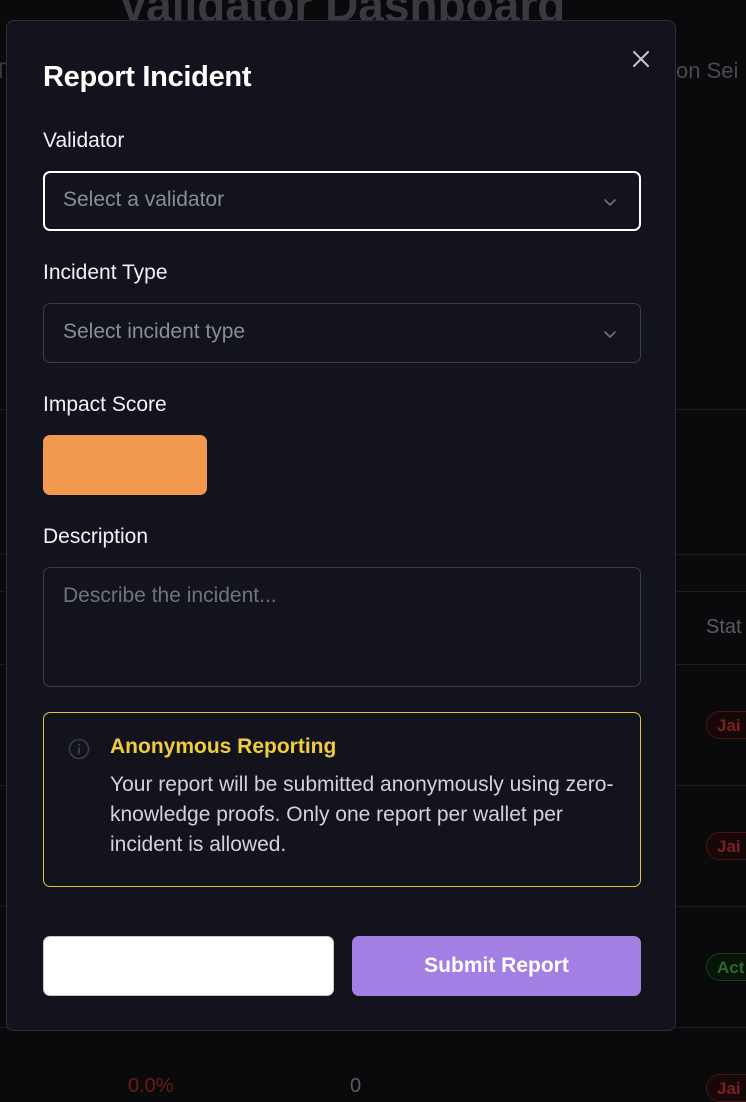  I want to click on info-icon, so click(79, 749).